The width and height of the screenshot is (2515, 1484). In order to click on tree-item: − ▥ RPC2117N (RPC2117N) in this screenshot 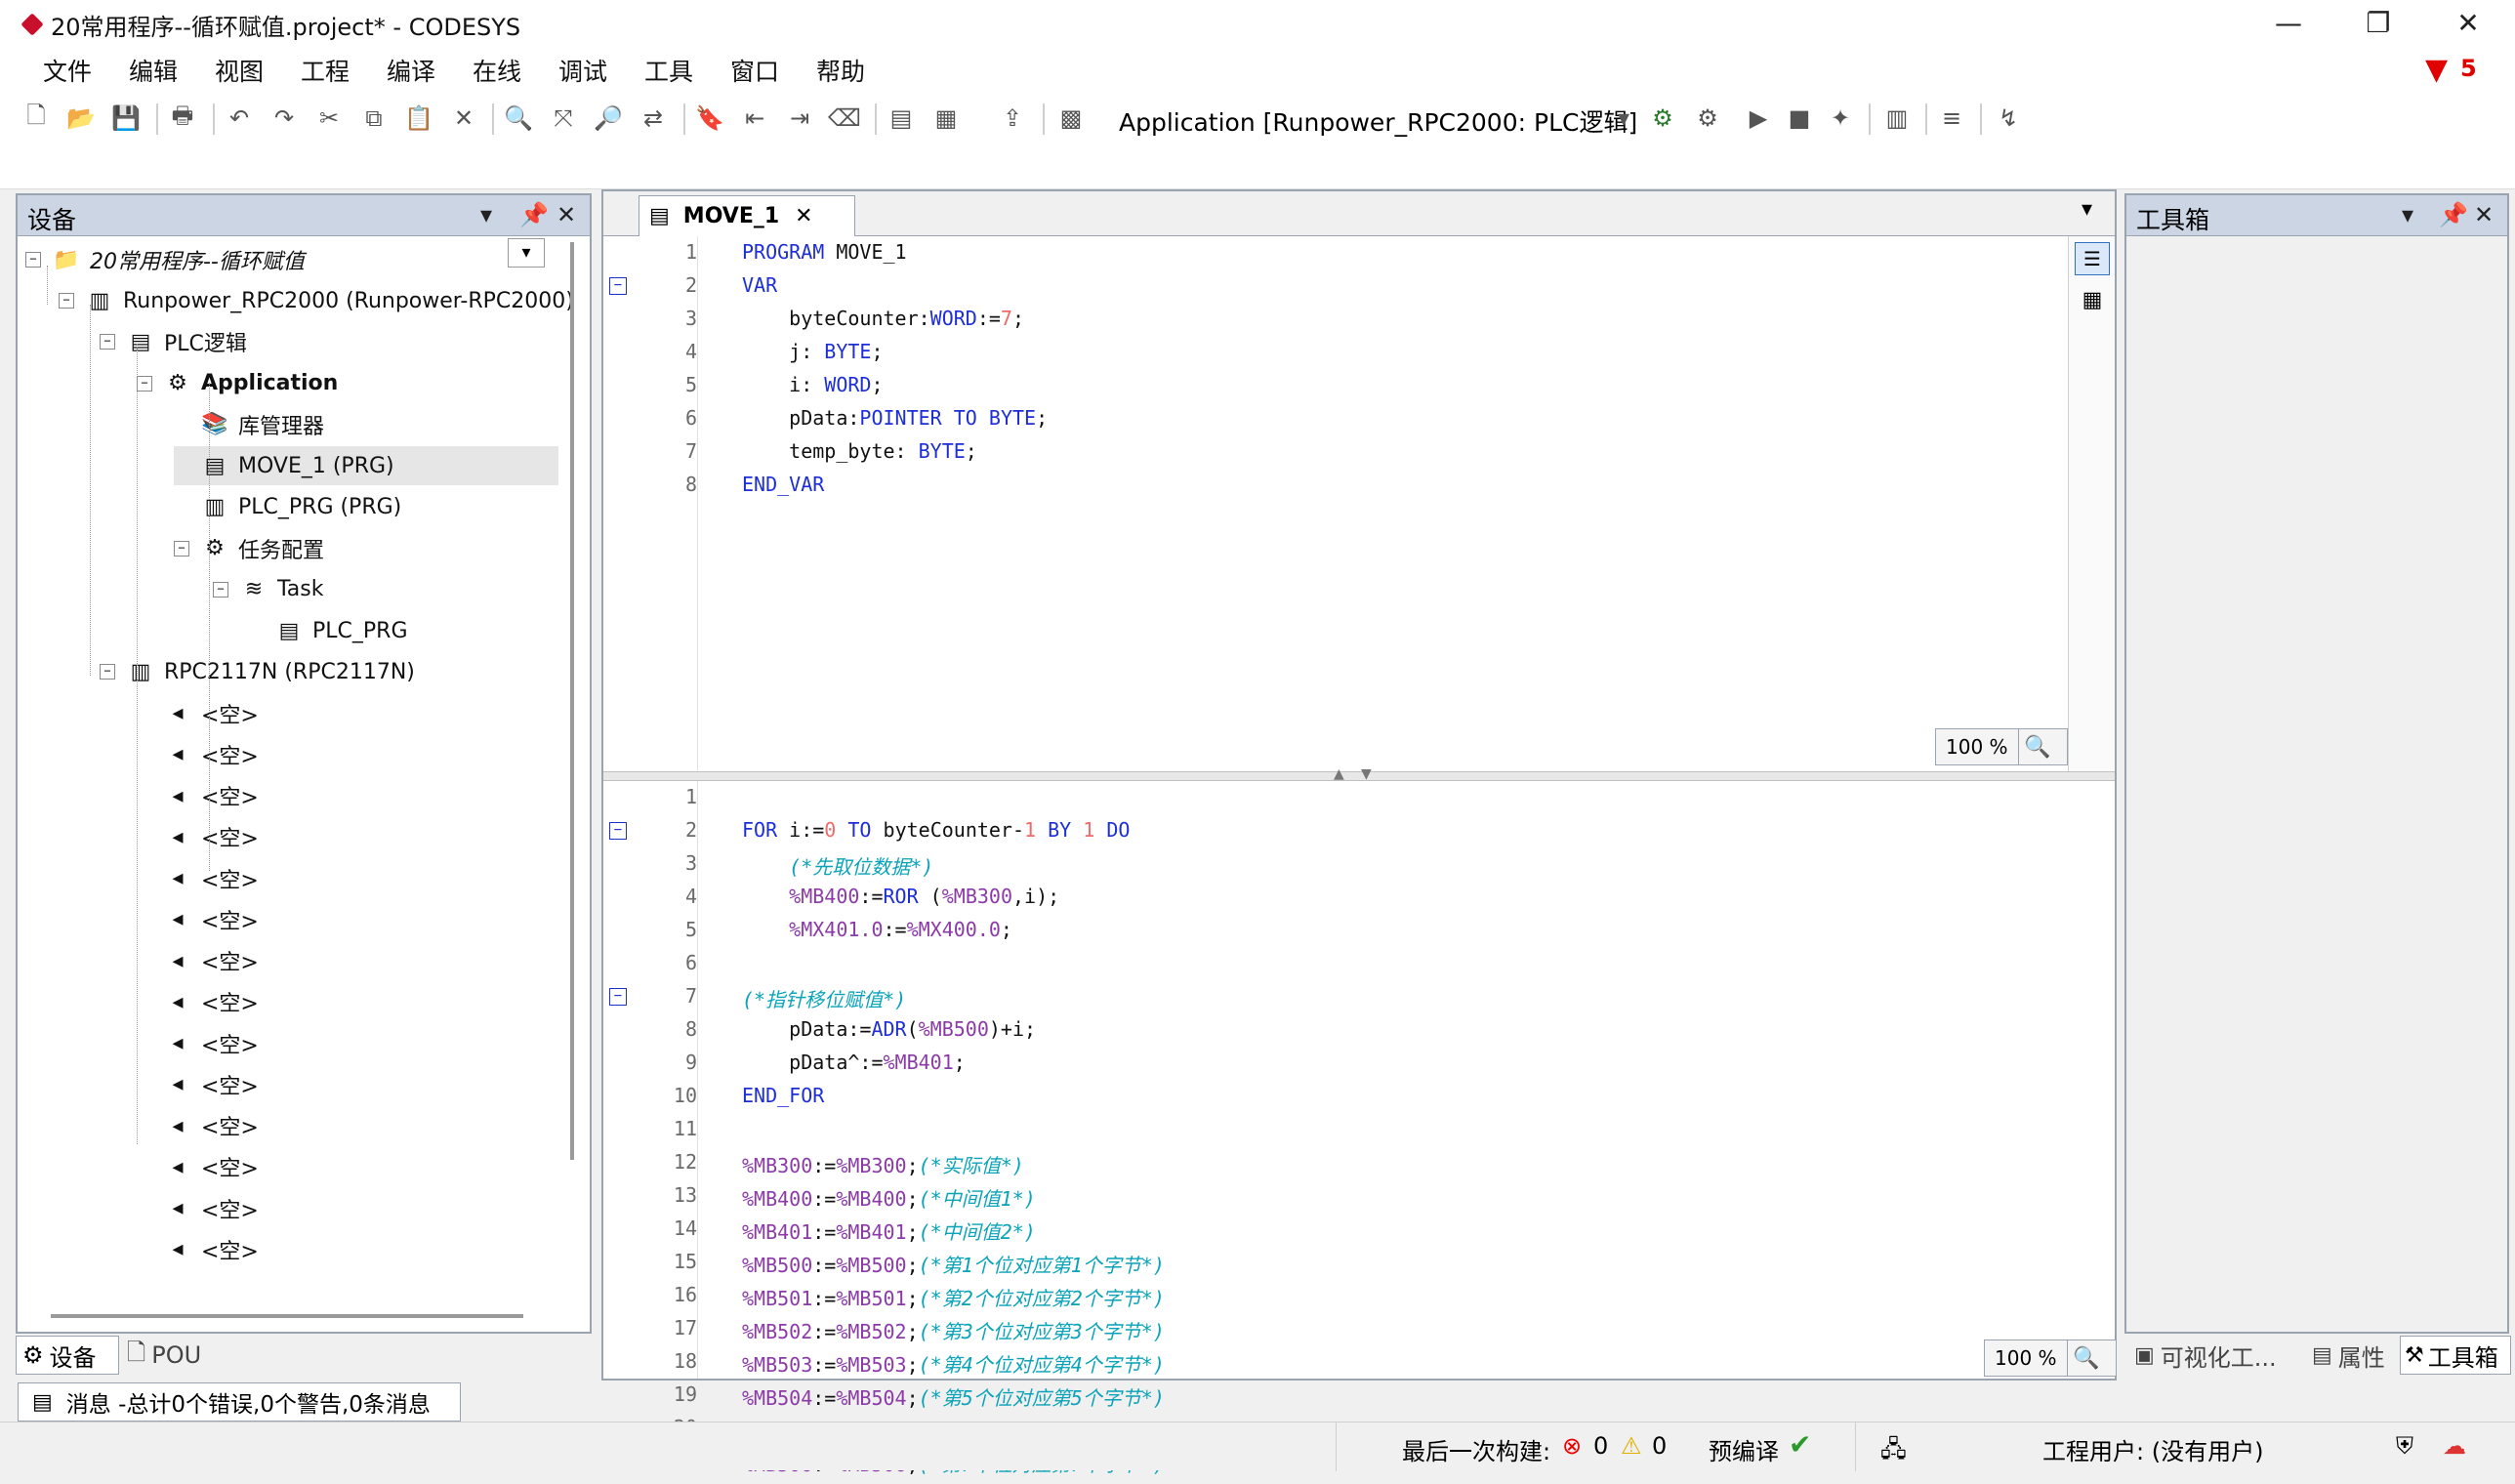, I will do `click(257, 672)`.